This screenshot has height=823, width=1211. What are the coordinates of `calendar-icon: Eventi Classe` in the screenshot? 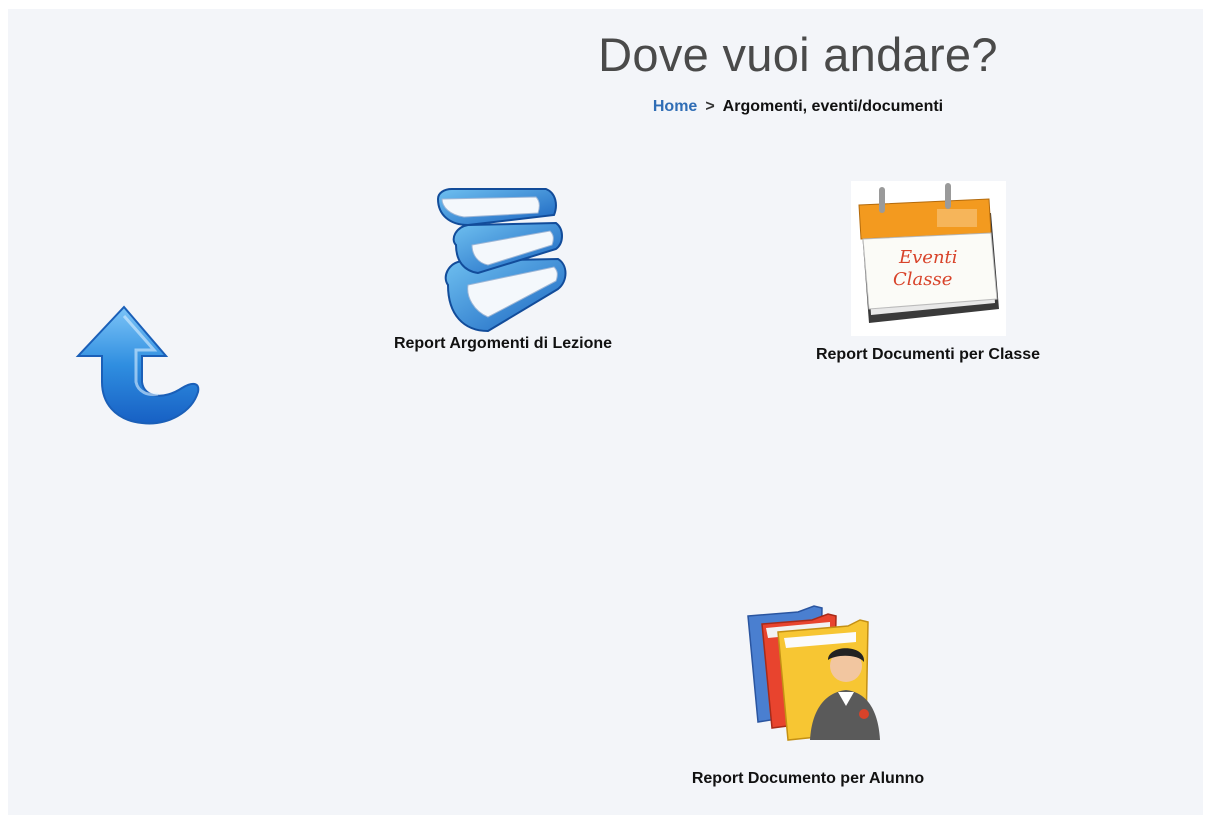 It's located at (928, 258).